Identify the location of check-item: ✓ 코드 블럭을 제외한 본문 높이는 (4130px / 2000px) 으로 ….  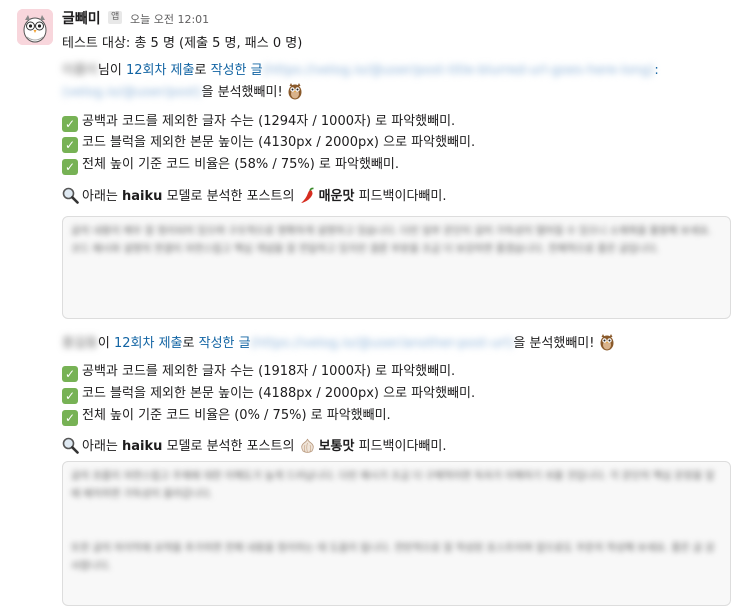
(268, 143).